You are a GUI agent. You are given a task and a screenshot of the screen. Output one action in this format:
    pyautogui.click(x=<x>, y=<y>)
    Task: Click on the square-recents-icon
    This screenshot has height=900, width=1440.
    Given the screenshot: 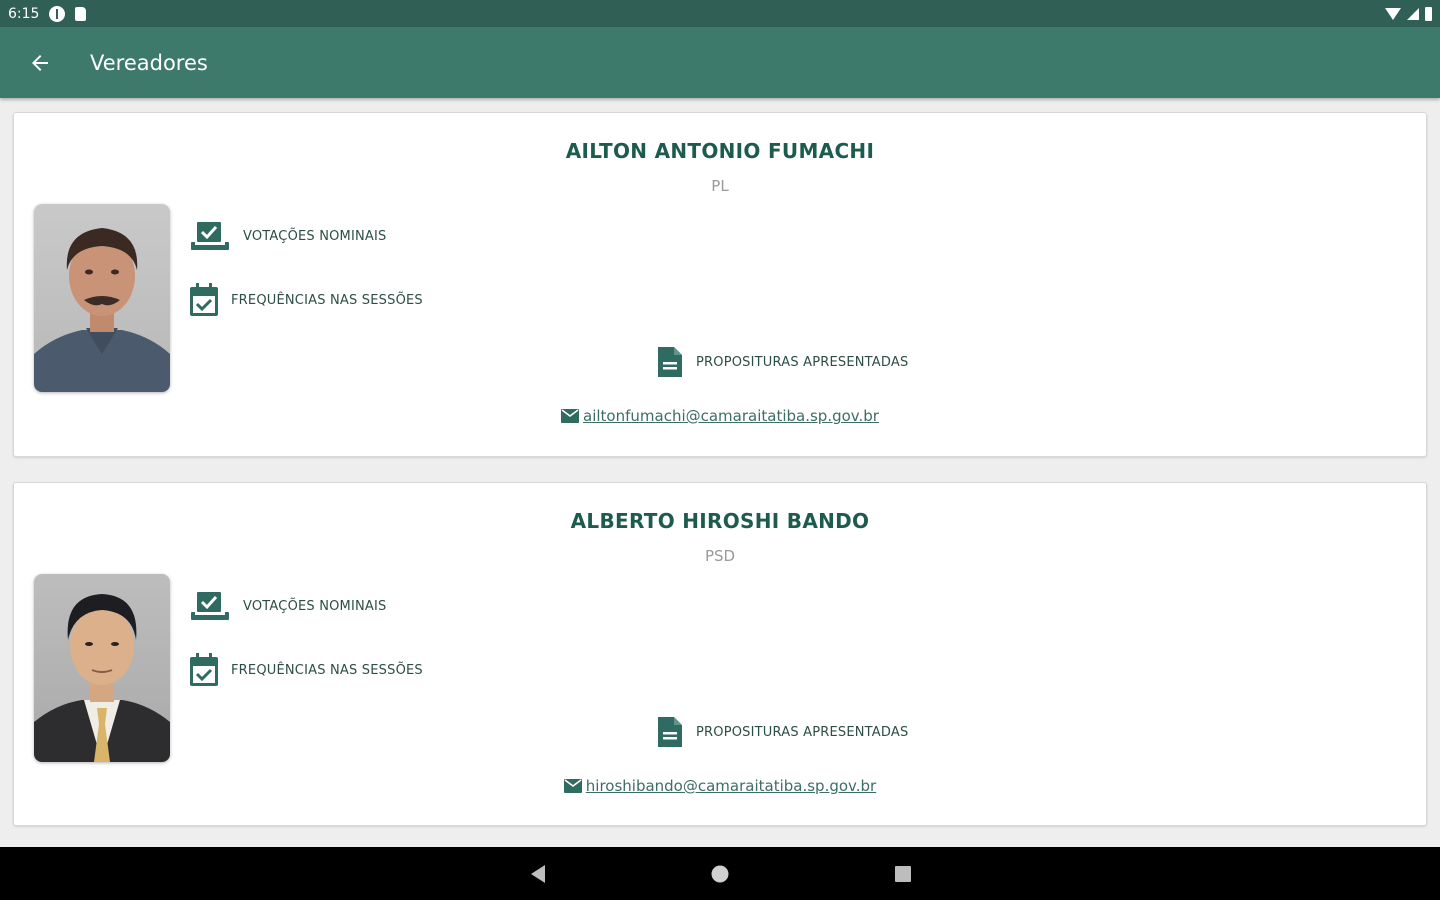 What is the action you would take?
    pyautogui.click(x=903, y=874)
    